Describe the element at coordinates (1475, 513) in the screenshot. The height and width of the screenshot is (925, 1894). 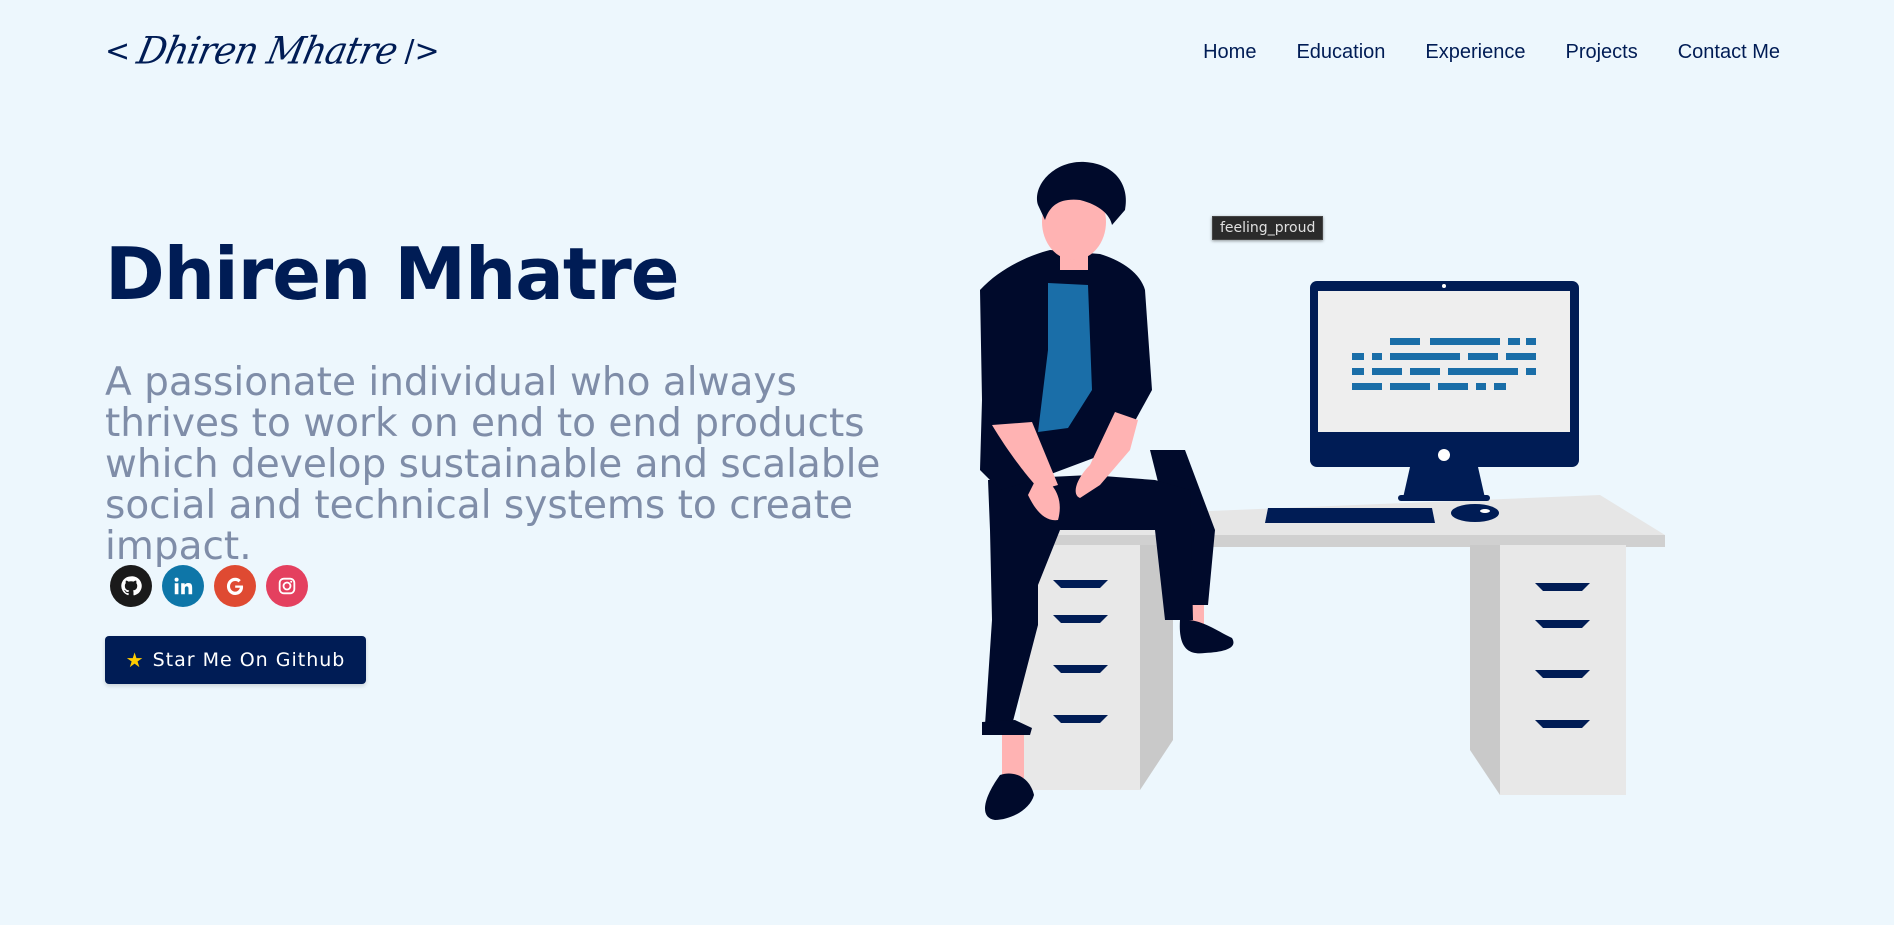
I see `mouse` at that location.